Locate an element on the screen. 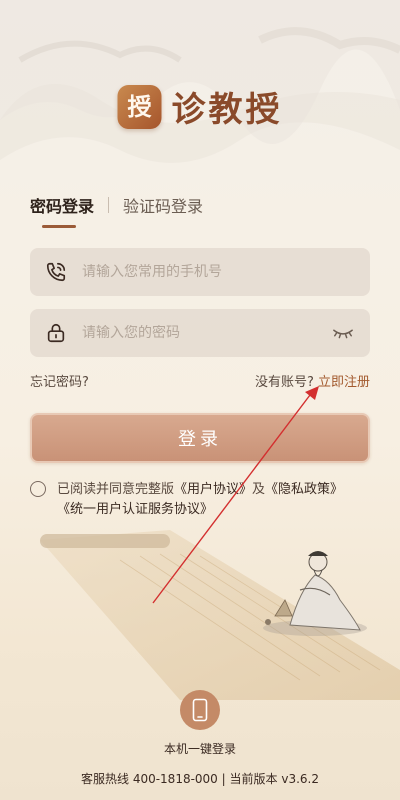  phone-input is located at coordinates (219, 272).